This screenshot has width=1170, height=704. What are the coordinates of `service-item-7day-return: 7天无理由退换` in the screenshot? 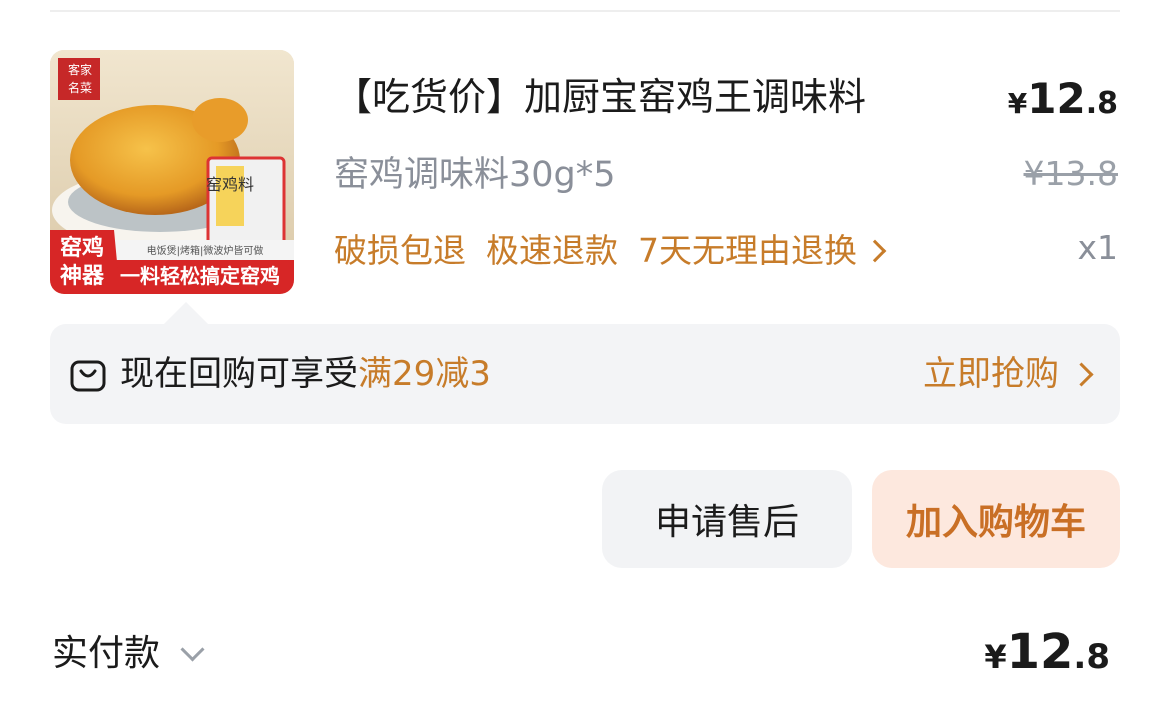 It's located at (747, 250).